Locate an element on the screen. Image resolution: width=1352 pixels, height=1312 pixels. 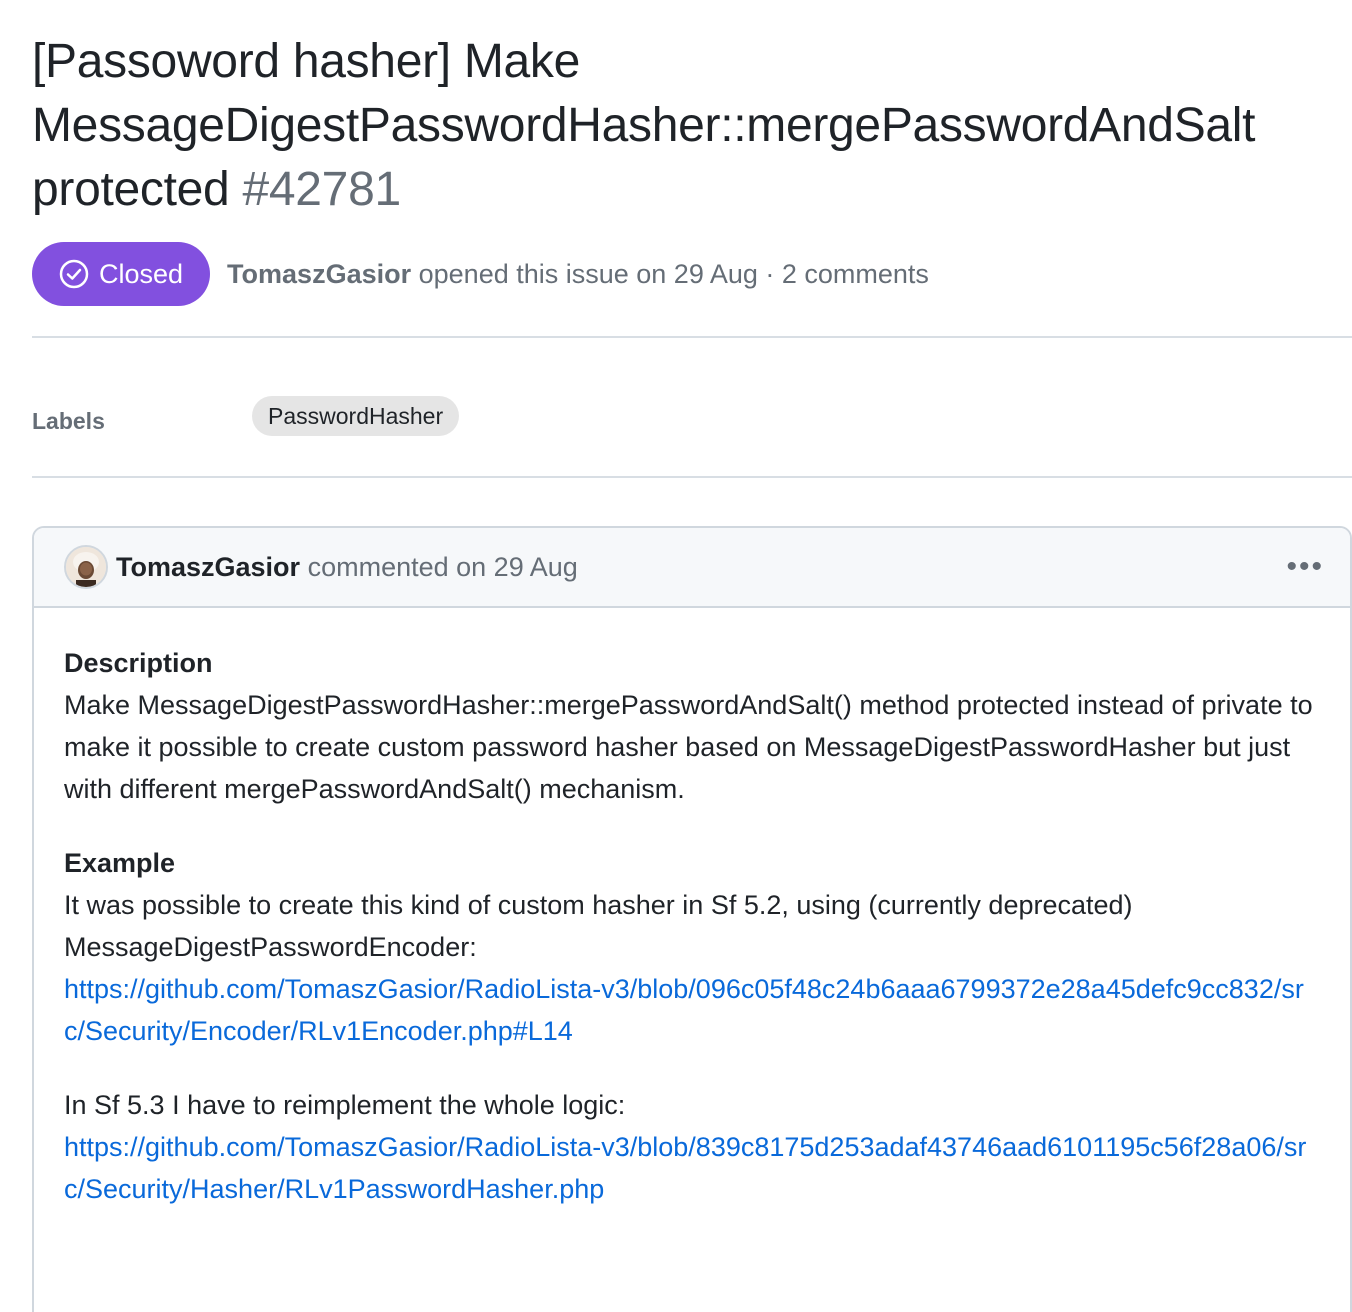
comment-meta-text: commented on 29 Aug is located at coordinates (442, 566).